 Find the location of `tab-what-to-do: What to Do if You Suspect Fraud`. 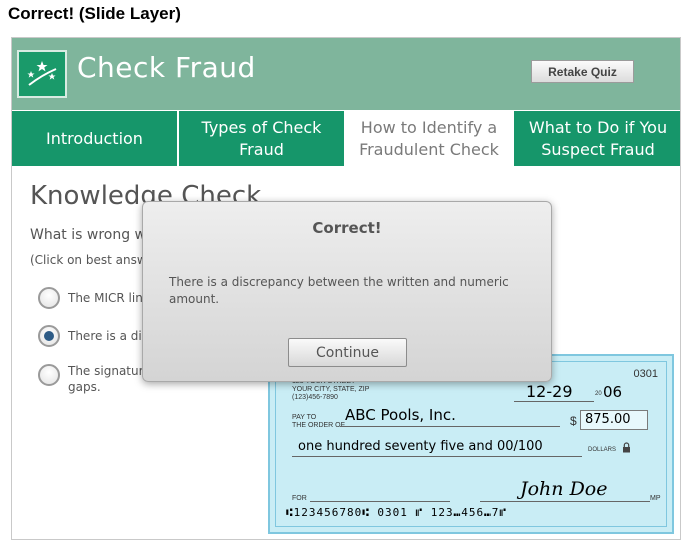

tab-what-to-do: What to Do if You Suspect Fraud is located at coordinates (597, 138).